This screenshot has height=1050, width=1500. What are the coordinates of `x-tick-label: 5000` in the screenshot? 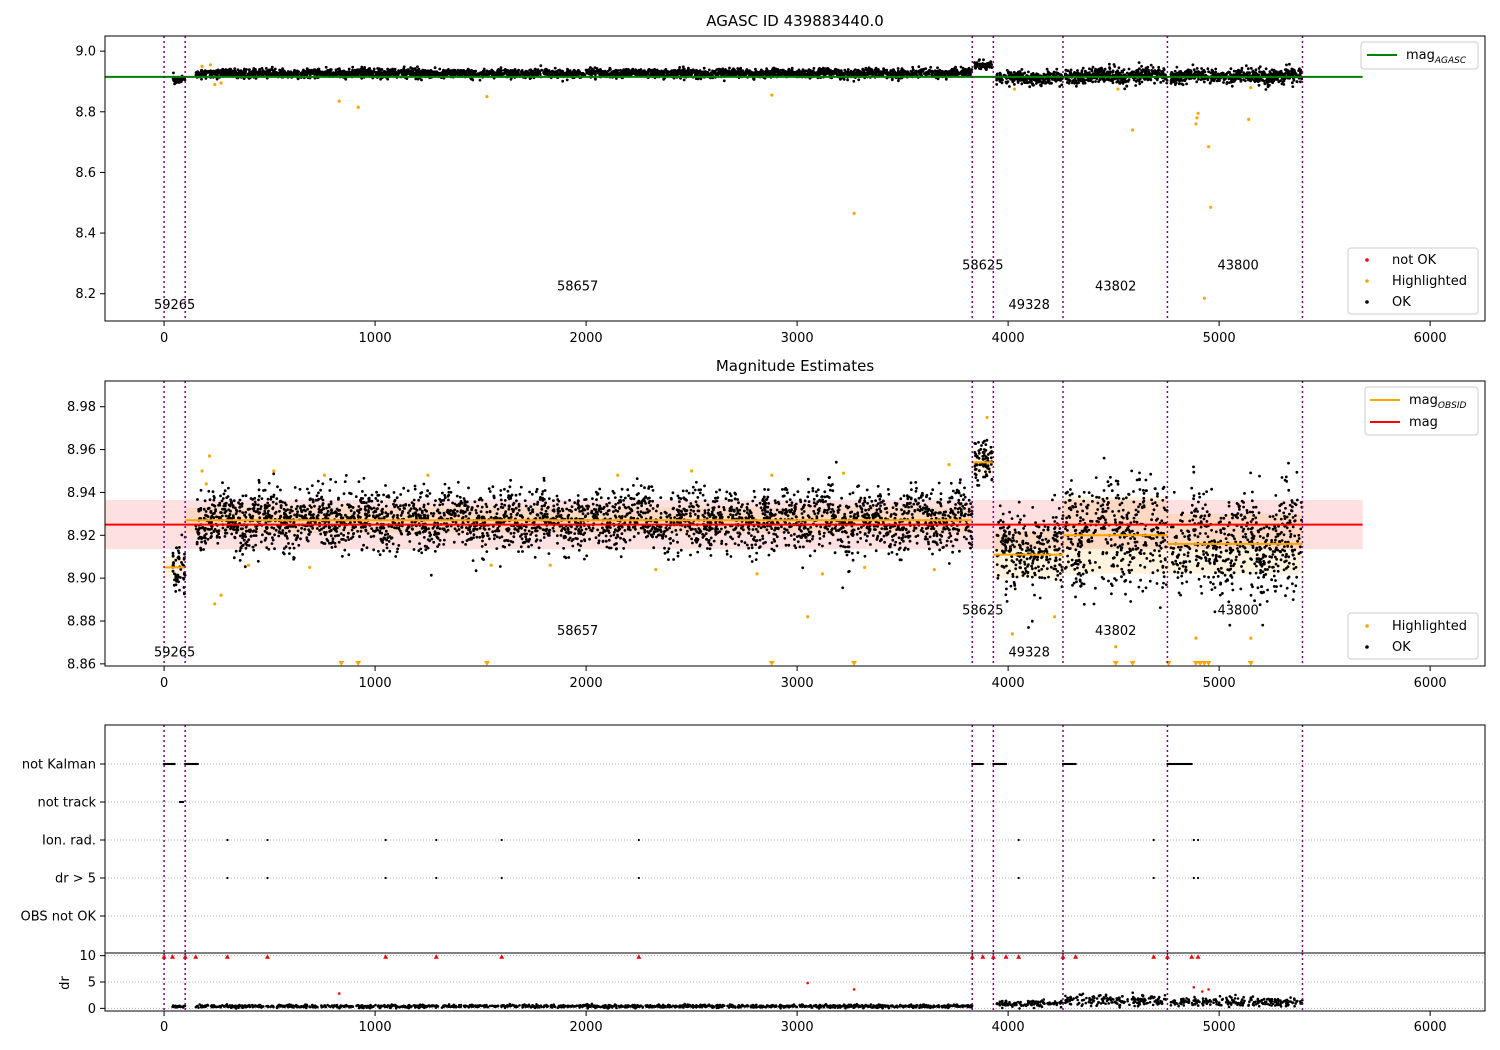 It's located at (1219, 338).